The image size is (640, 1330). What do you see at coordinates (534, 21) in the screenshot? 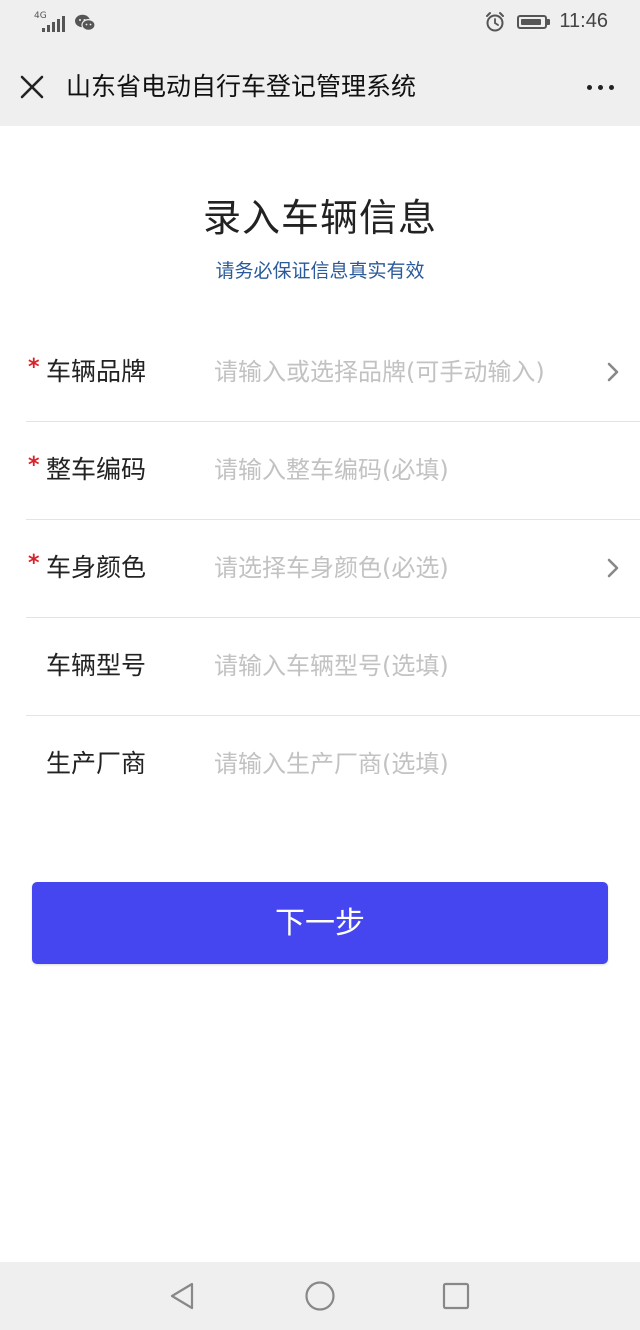
I see `battery-icon` at bounding box center [534, 21].